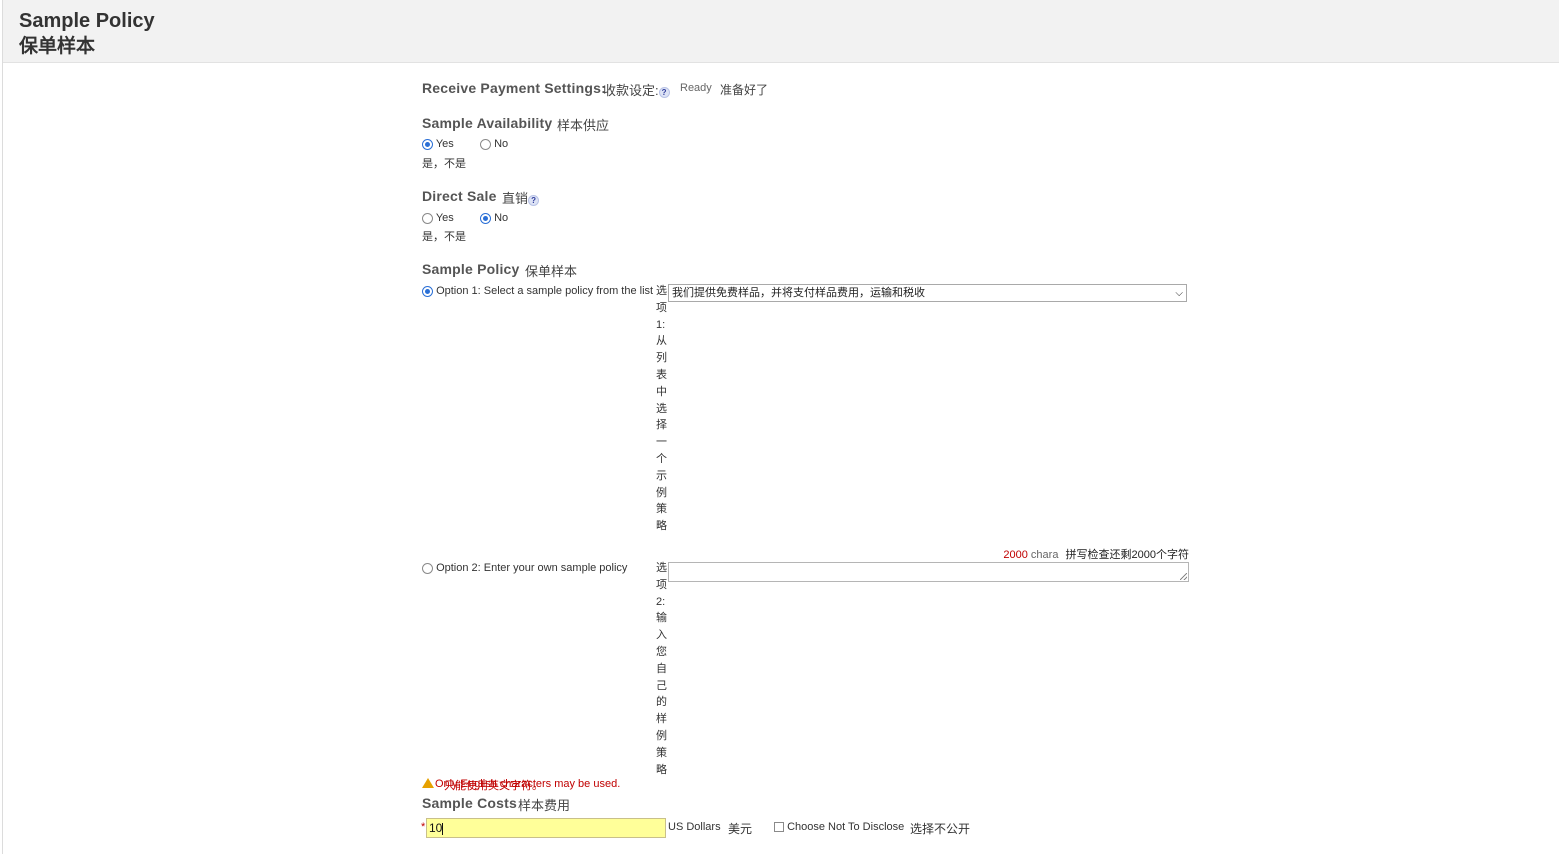 Image resolution: width=1559 pixels, height=854 pixels. I want to click on policy-option2-label-cn: 选项2:输入您自己的样例策略, so click(661, 669).